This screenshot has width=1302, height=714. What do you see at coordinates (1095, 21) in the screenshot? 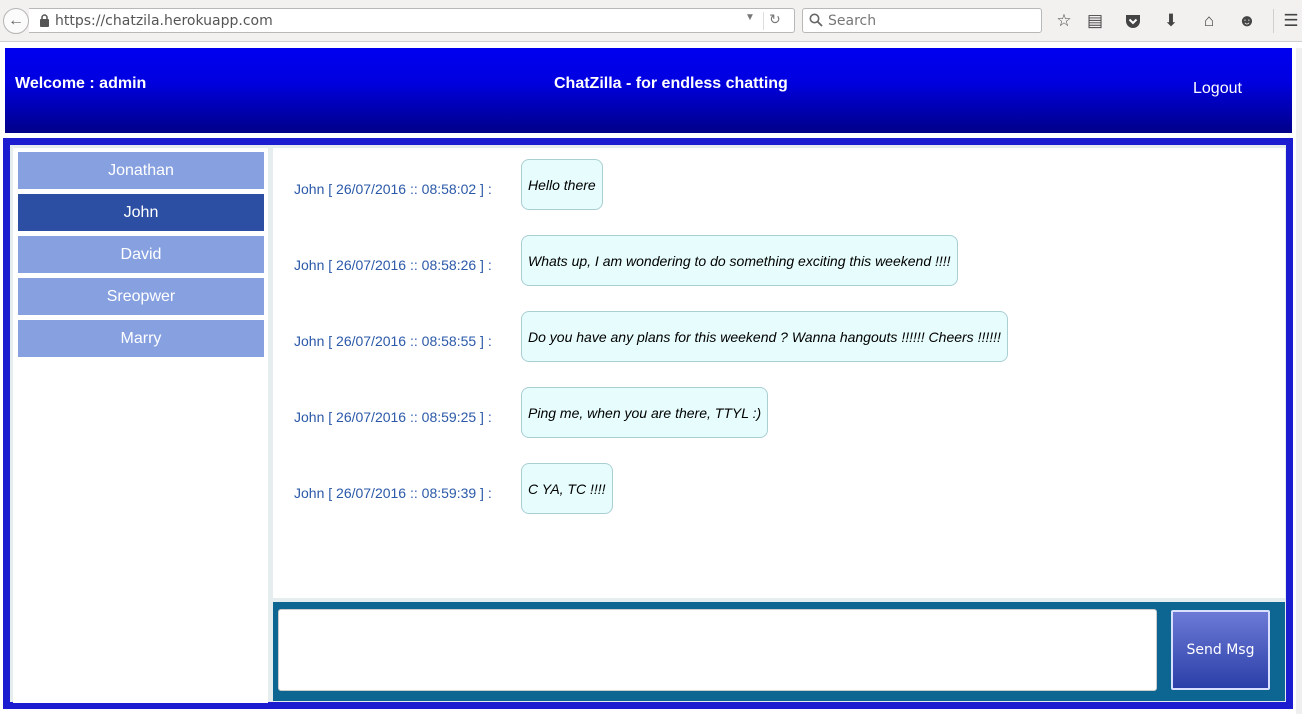
I see `reading-list-icon: ▤` at bounding box center [1095, 21].